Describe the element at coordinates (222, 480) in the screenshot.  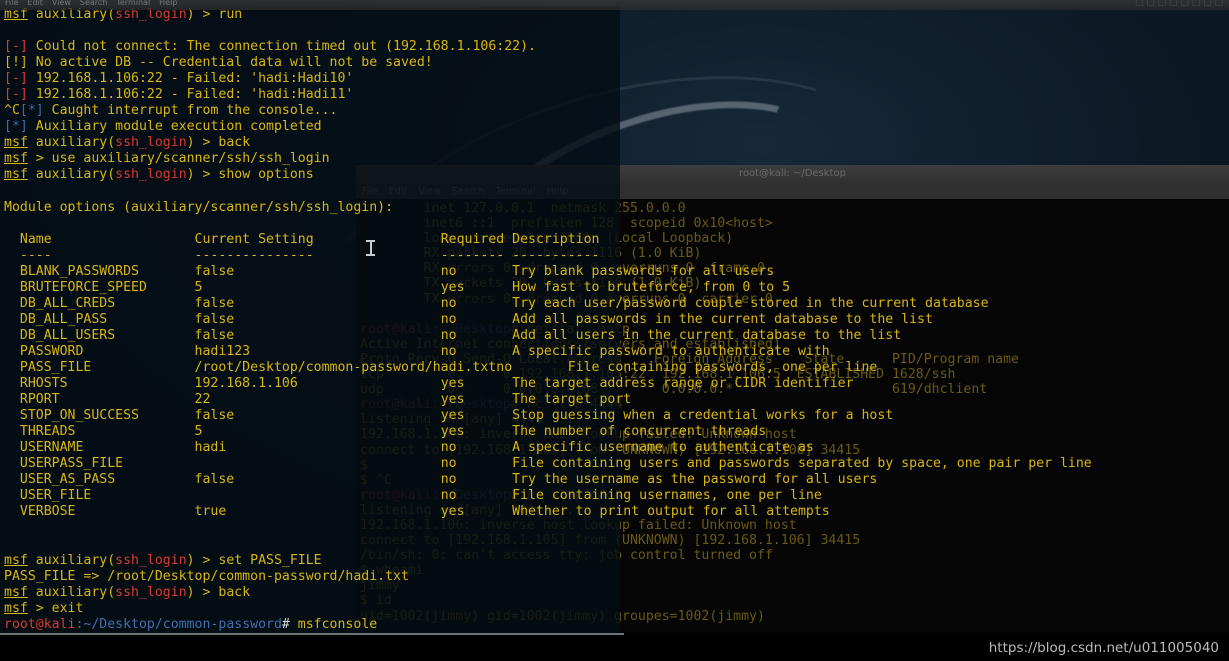
I see `module-options-row: USER_AS_PASS false` at that location.